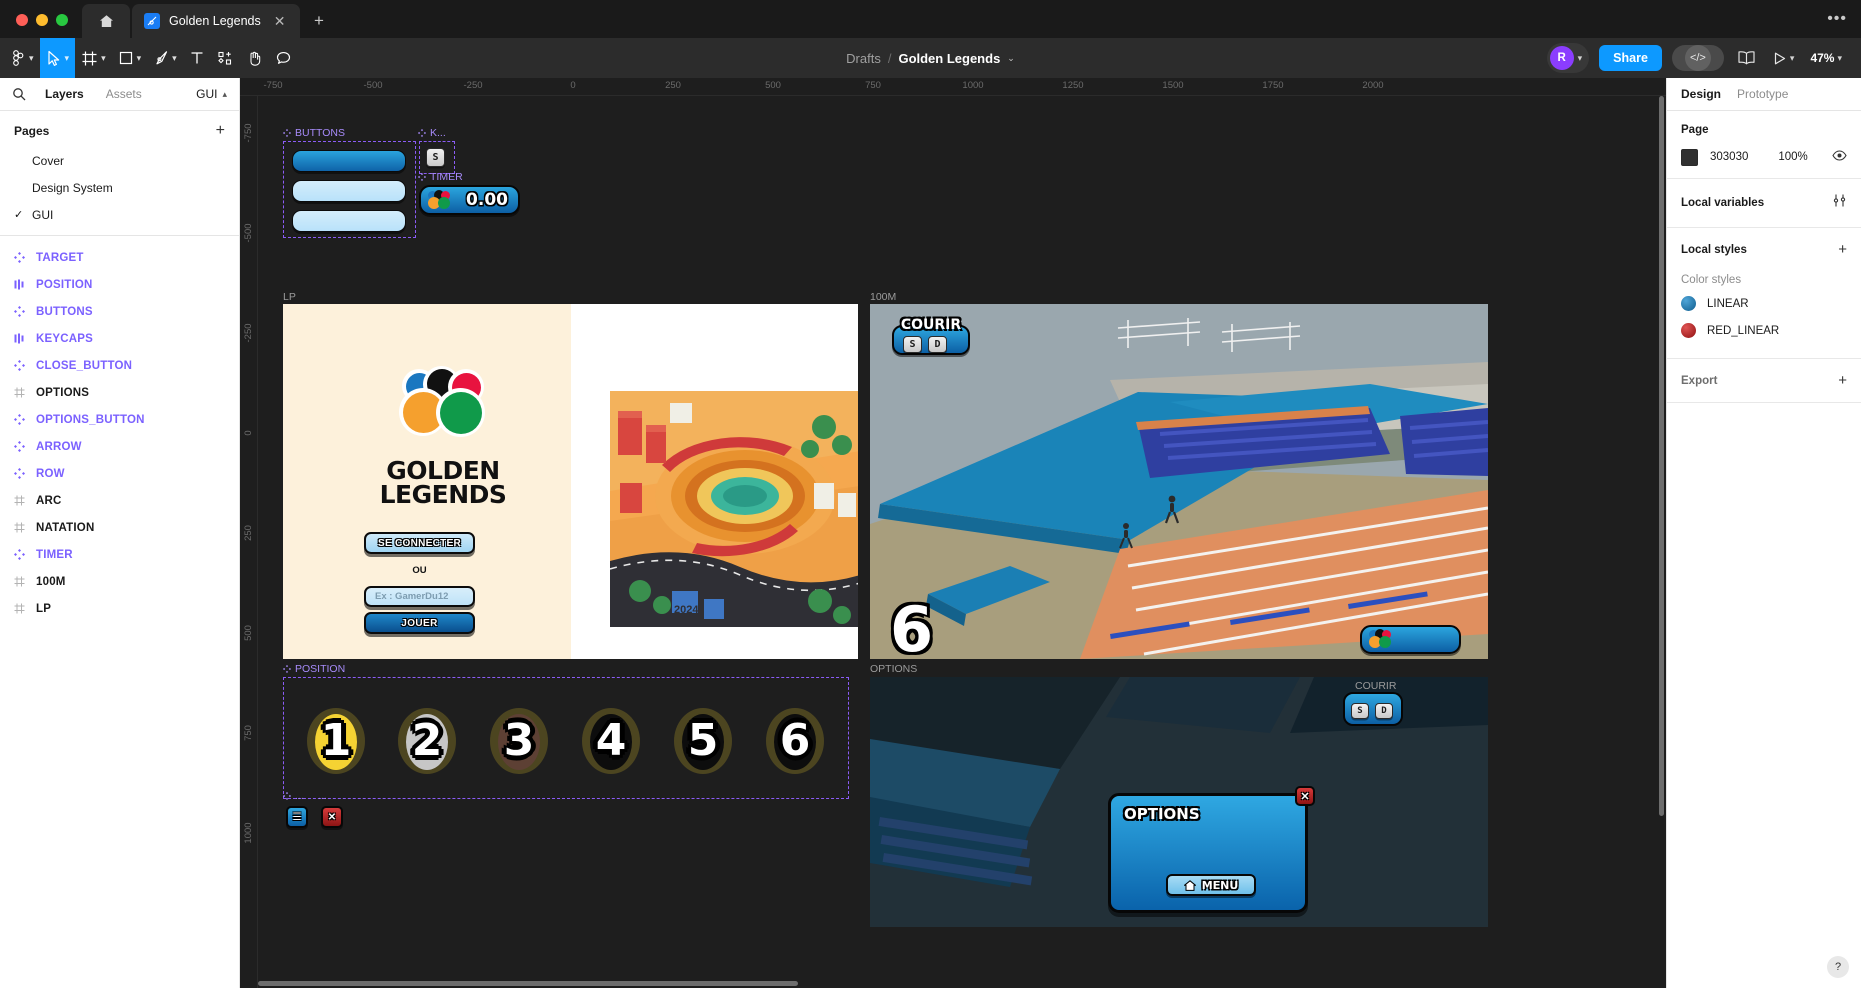 This screenshot has height=988, width=1861. I want to click on minimize-window-button, so click(42, 20).